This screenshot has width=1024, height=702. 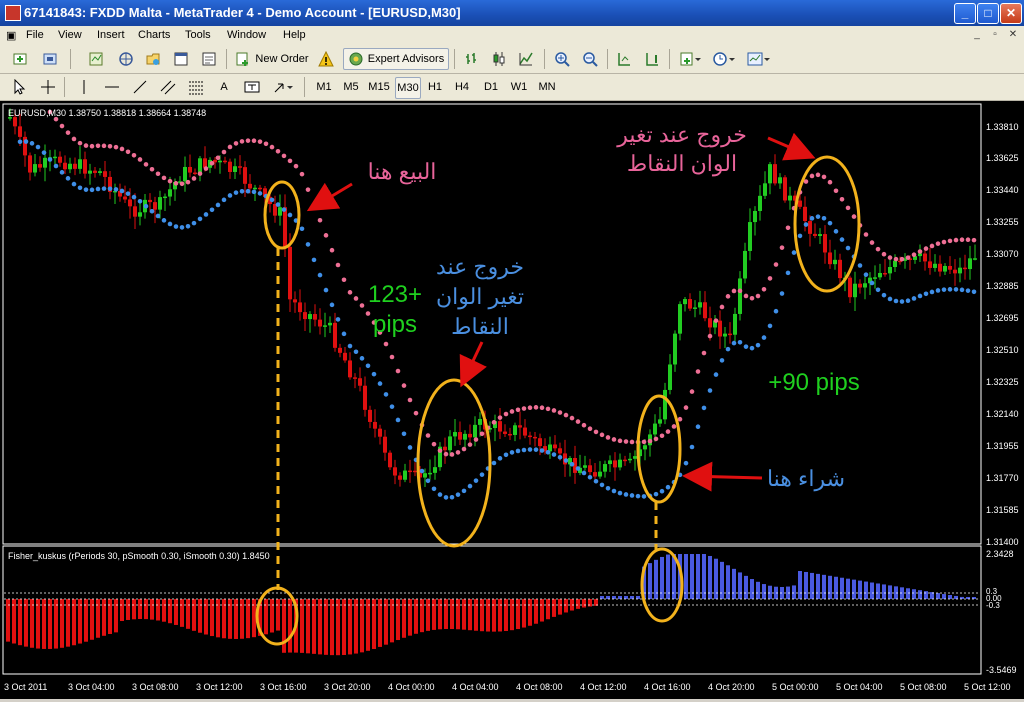 I want to click on indicators-icon, so click(x=690, y=59).